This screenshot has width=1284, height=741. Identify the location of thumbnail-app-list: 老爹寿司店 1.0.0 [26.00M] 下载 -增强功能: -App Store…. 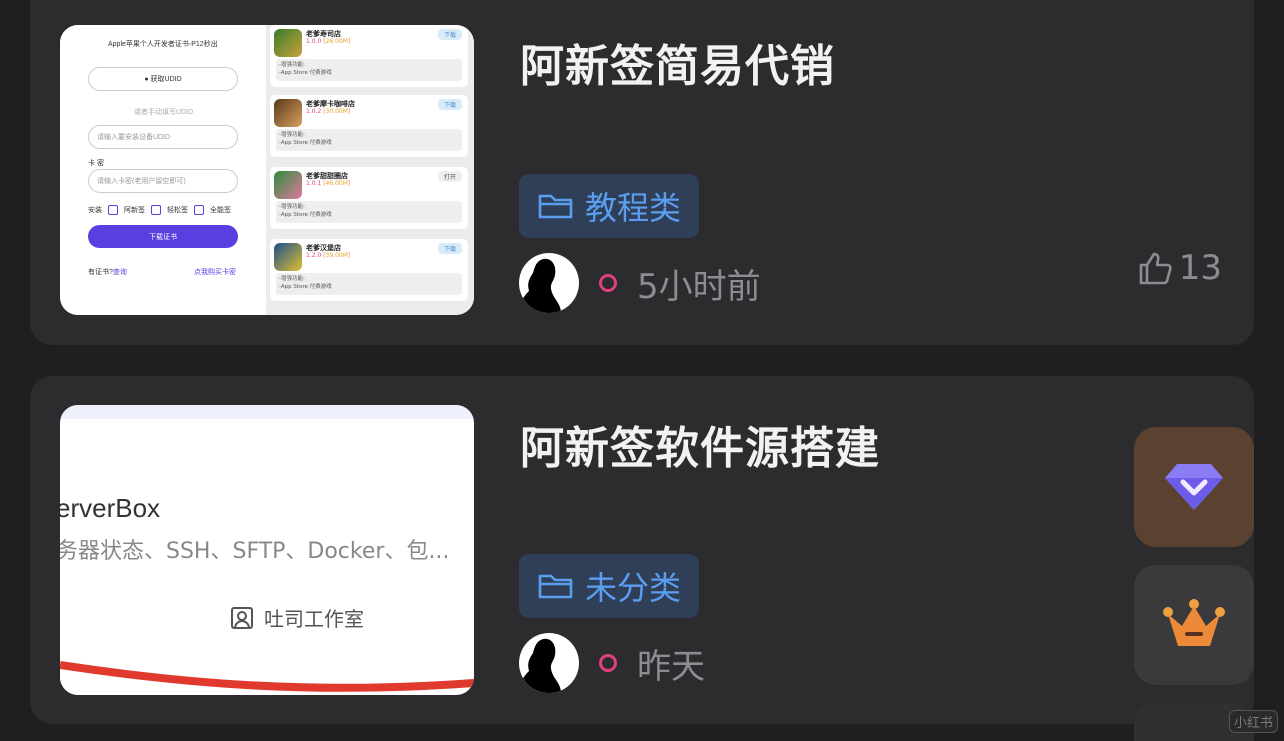
(370, 170).